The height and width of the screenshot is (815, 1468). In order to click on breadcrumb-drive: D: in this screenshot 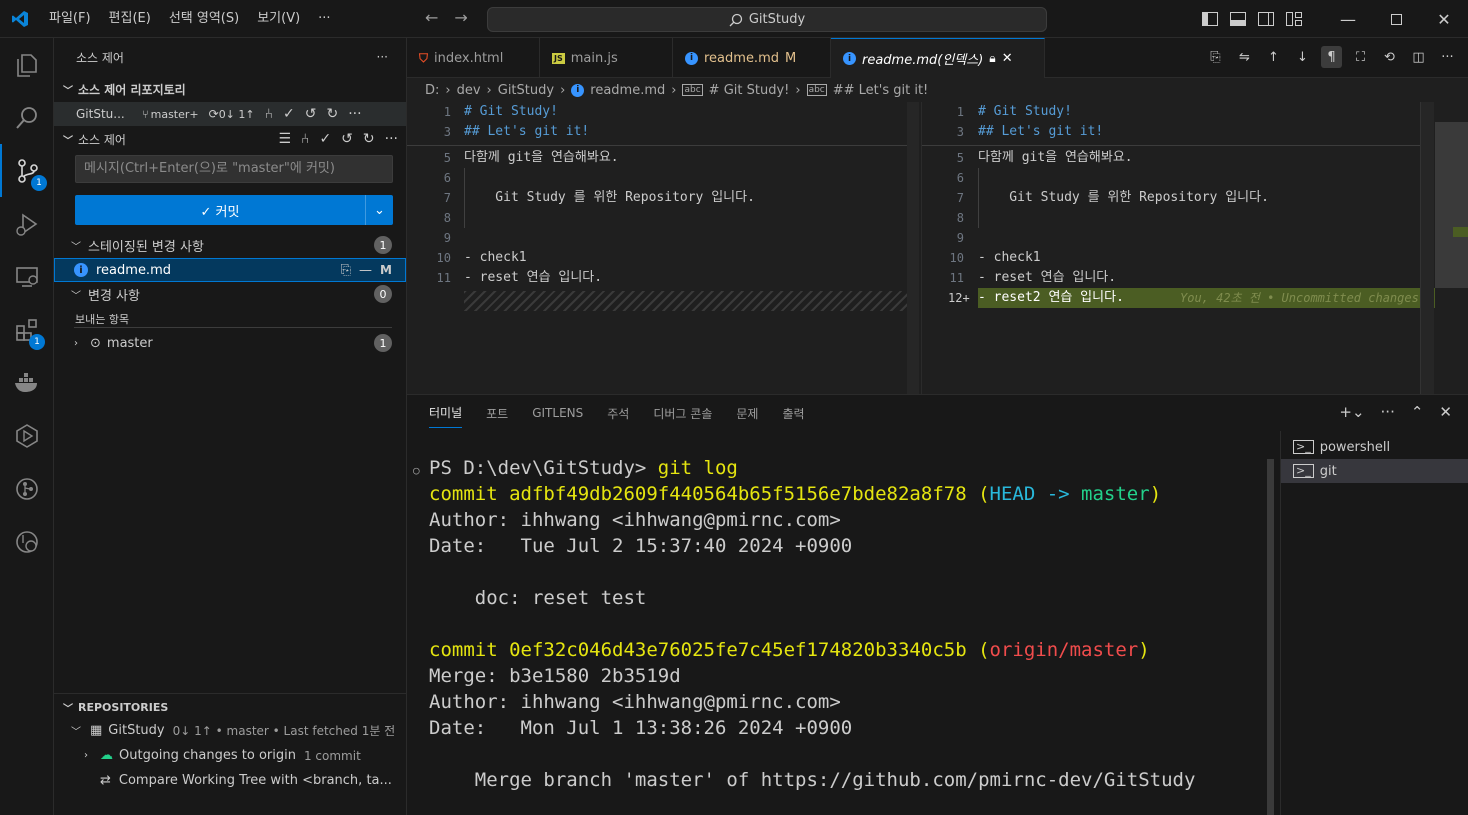, I will do `click(432, 90)`.